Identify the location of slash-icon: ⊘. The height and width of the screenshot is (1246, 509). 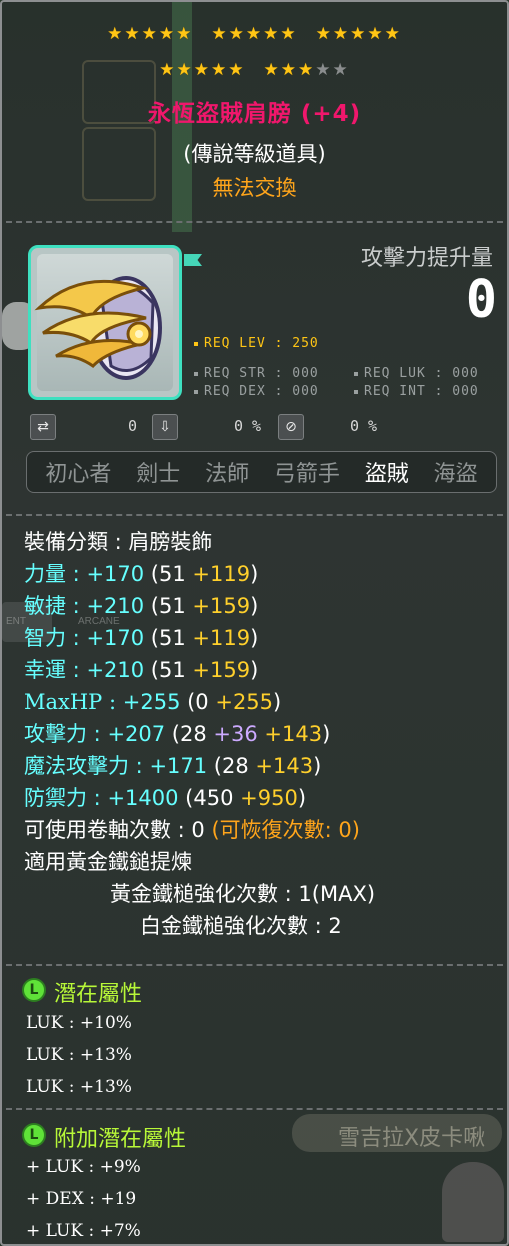
(291, 427).